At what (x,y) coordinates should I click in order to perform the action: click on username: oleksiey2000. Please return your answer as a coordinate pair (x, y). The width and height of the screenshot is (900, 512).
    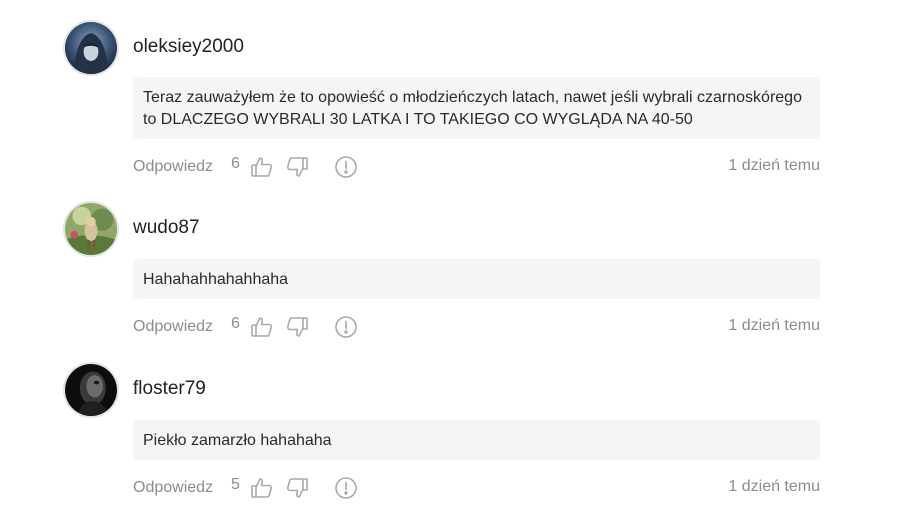
    Looking at the image, I should click on (188, 47).